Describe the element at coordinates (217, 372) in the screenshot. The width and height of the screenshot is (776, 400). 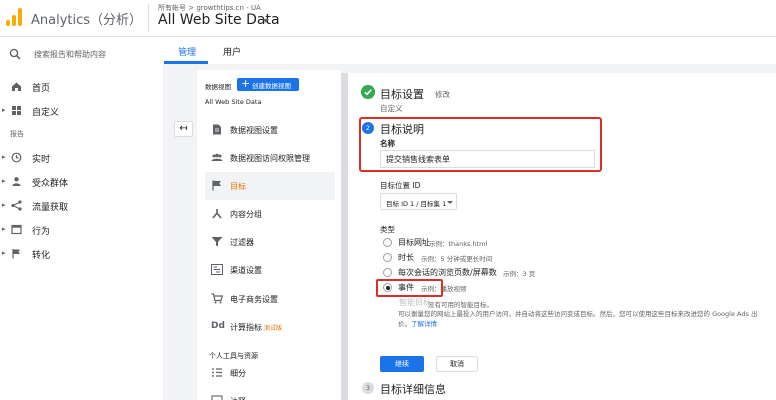
I see `segments-icon` at that location.